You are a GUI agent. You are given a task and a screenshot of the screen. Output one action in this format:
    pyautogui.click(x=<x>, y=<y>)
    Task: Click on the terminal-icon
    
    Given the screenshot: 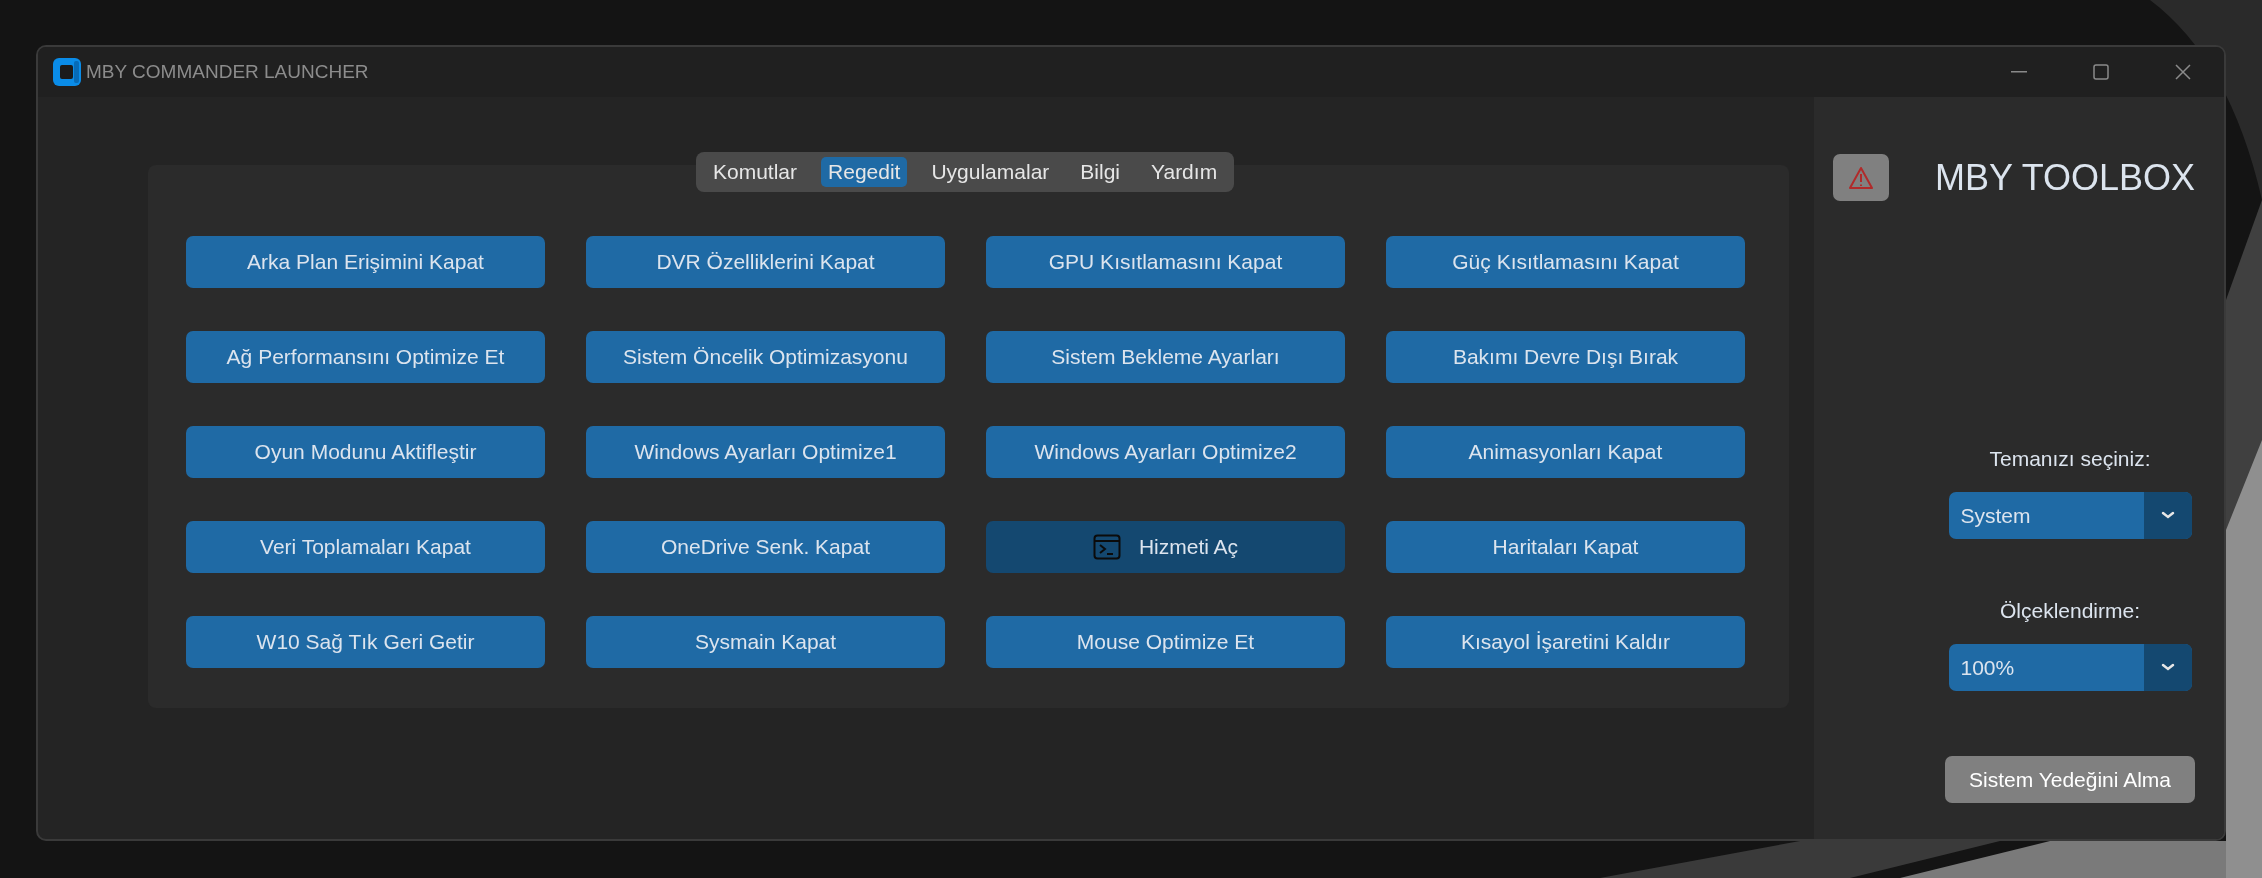 What is the action you would take?
    pyautogui.click(x=1106, y=547)
    